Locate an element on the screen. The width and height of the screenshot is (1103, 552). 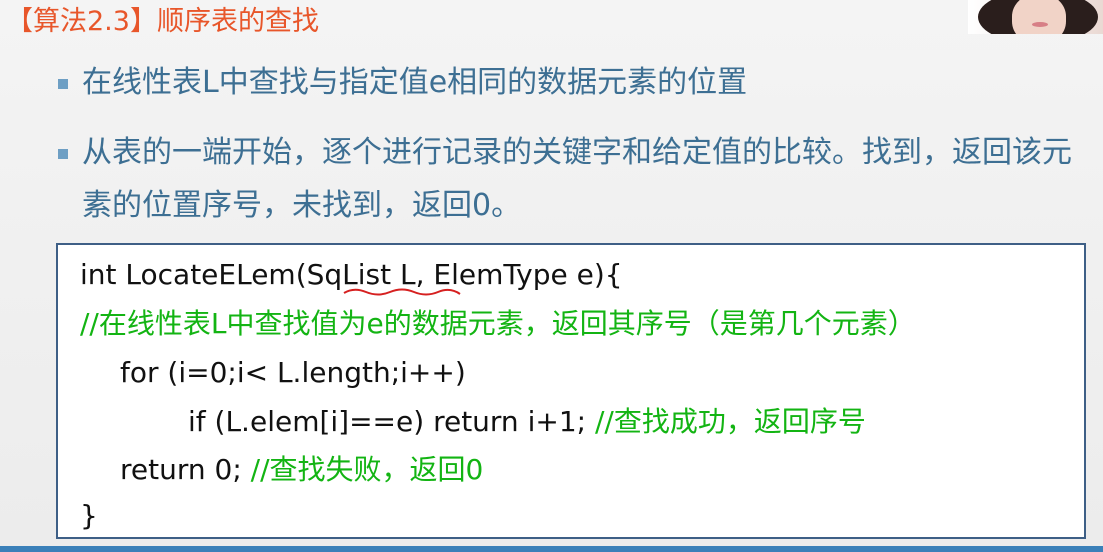
presenter-mouth is located at coordinates (1040, 24).